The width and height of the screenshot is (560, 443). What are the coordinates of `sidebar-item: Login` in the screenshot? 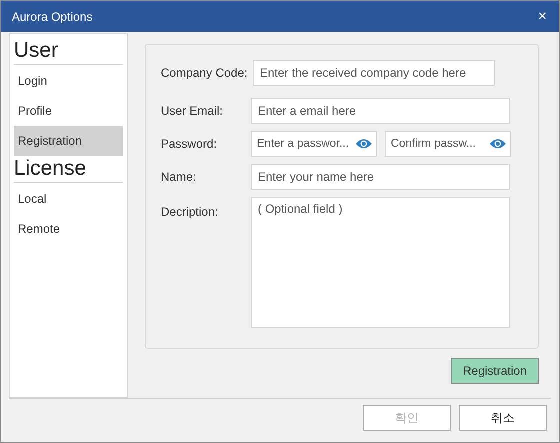 It's located at (68, 81).